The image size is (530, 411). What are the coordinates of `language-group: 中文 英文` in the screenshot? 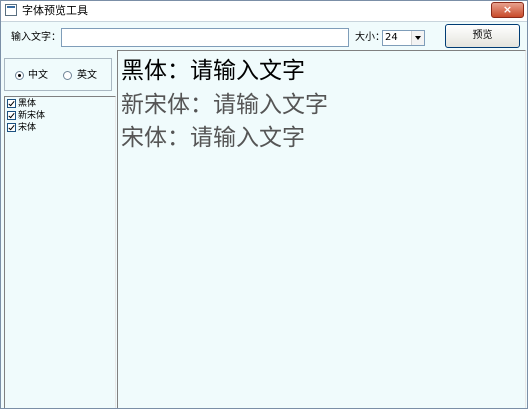 It's located at (58, 74).